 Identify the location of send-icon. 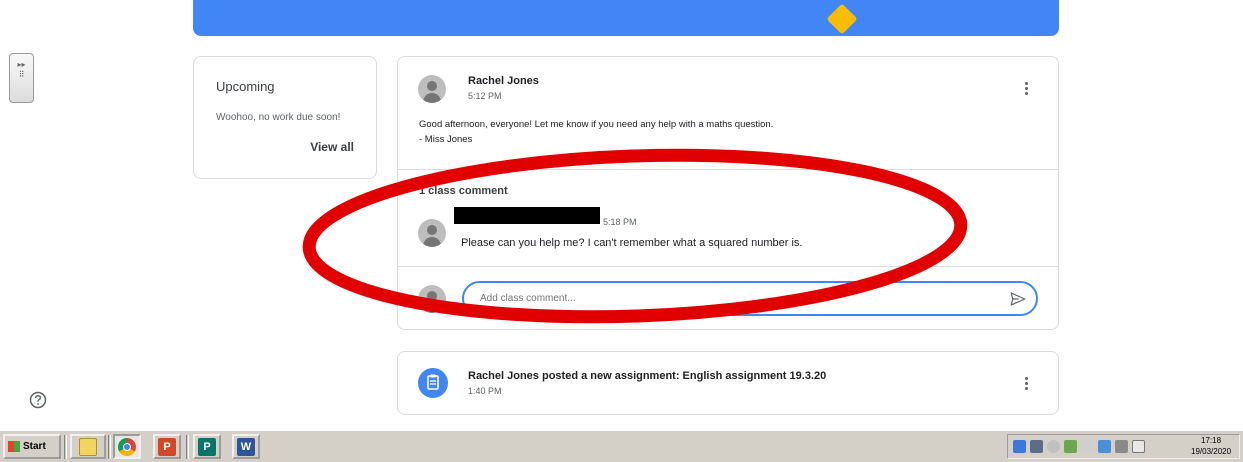
(1018, 299).